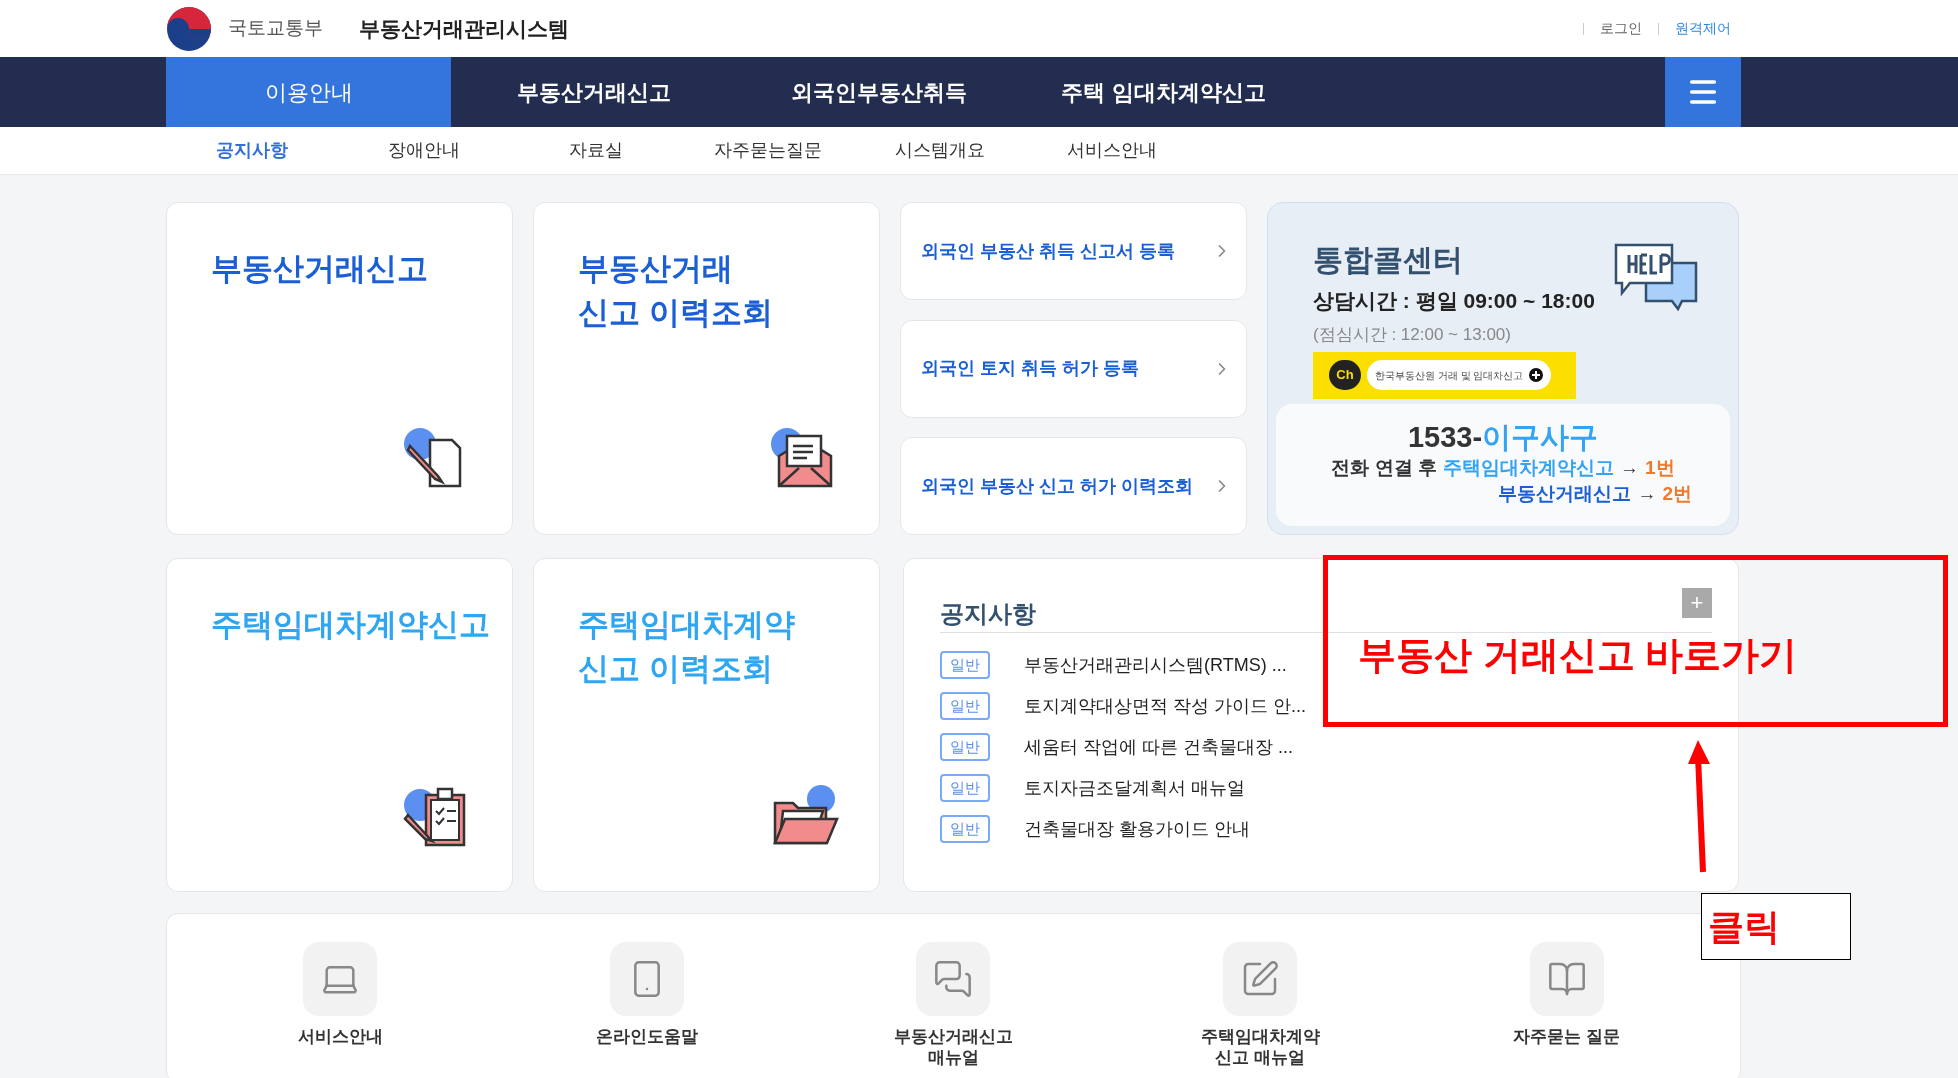  Describe the element at coordinates (1656, 276) in the screenshot. I see `help-speech-bubble-icon` at that location.